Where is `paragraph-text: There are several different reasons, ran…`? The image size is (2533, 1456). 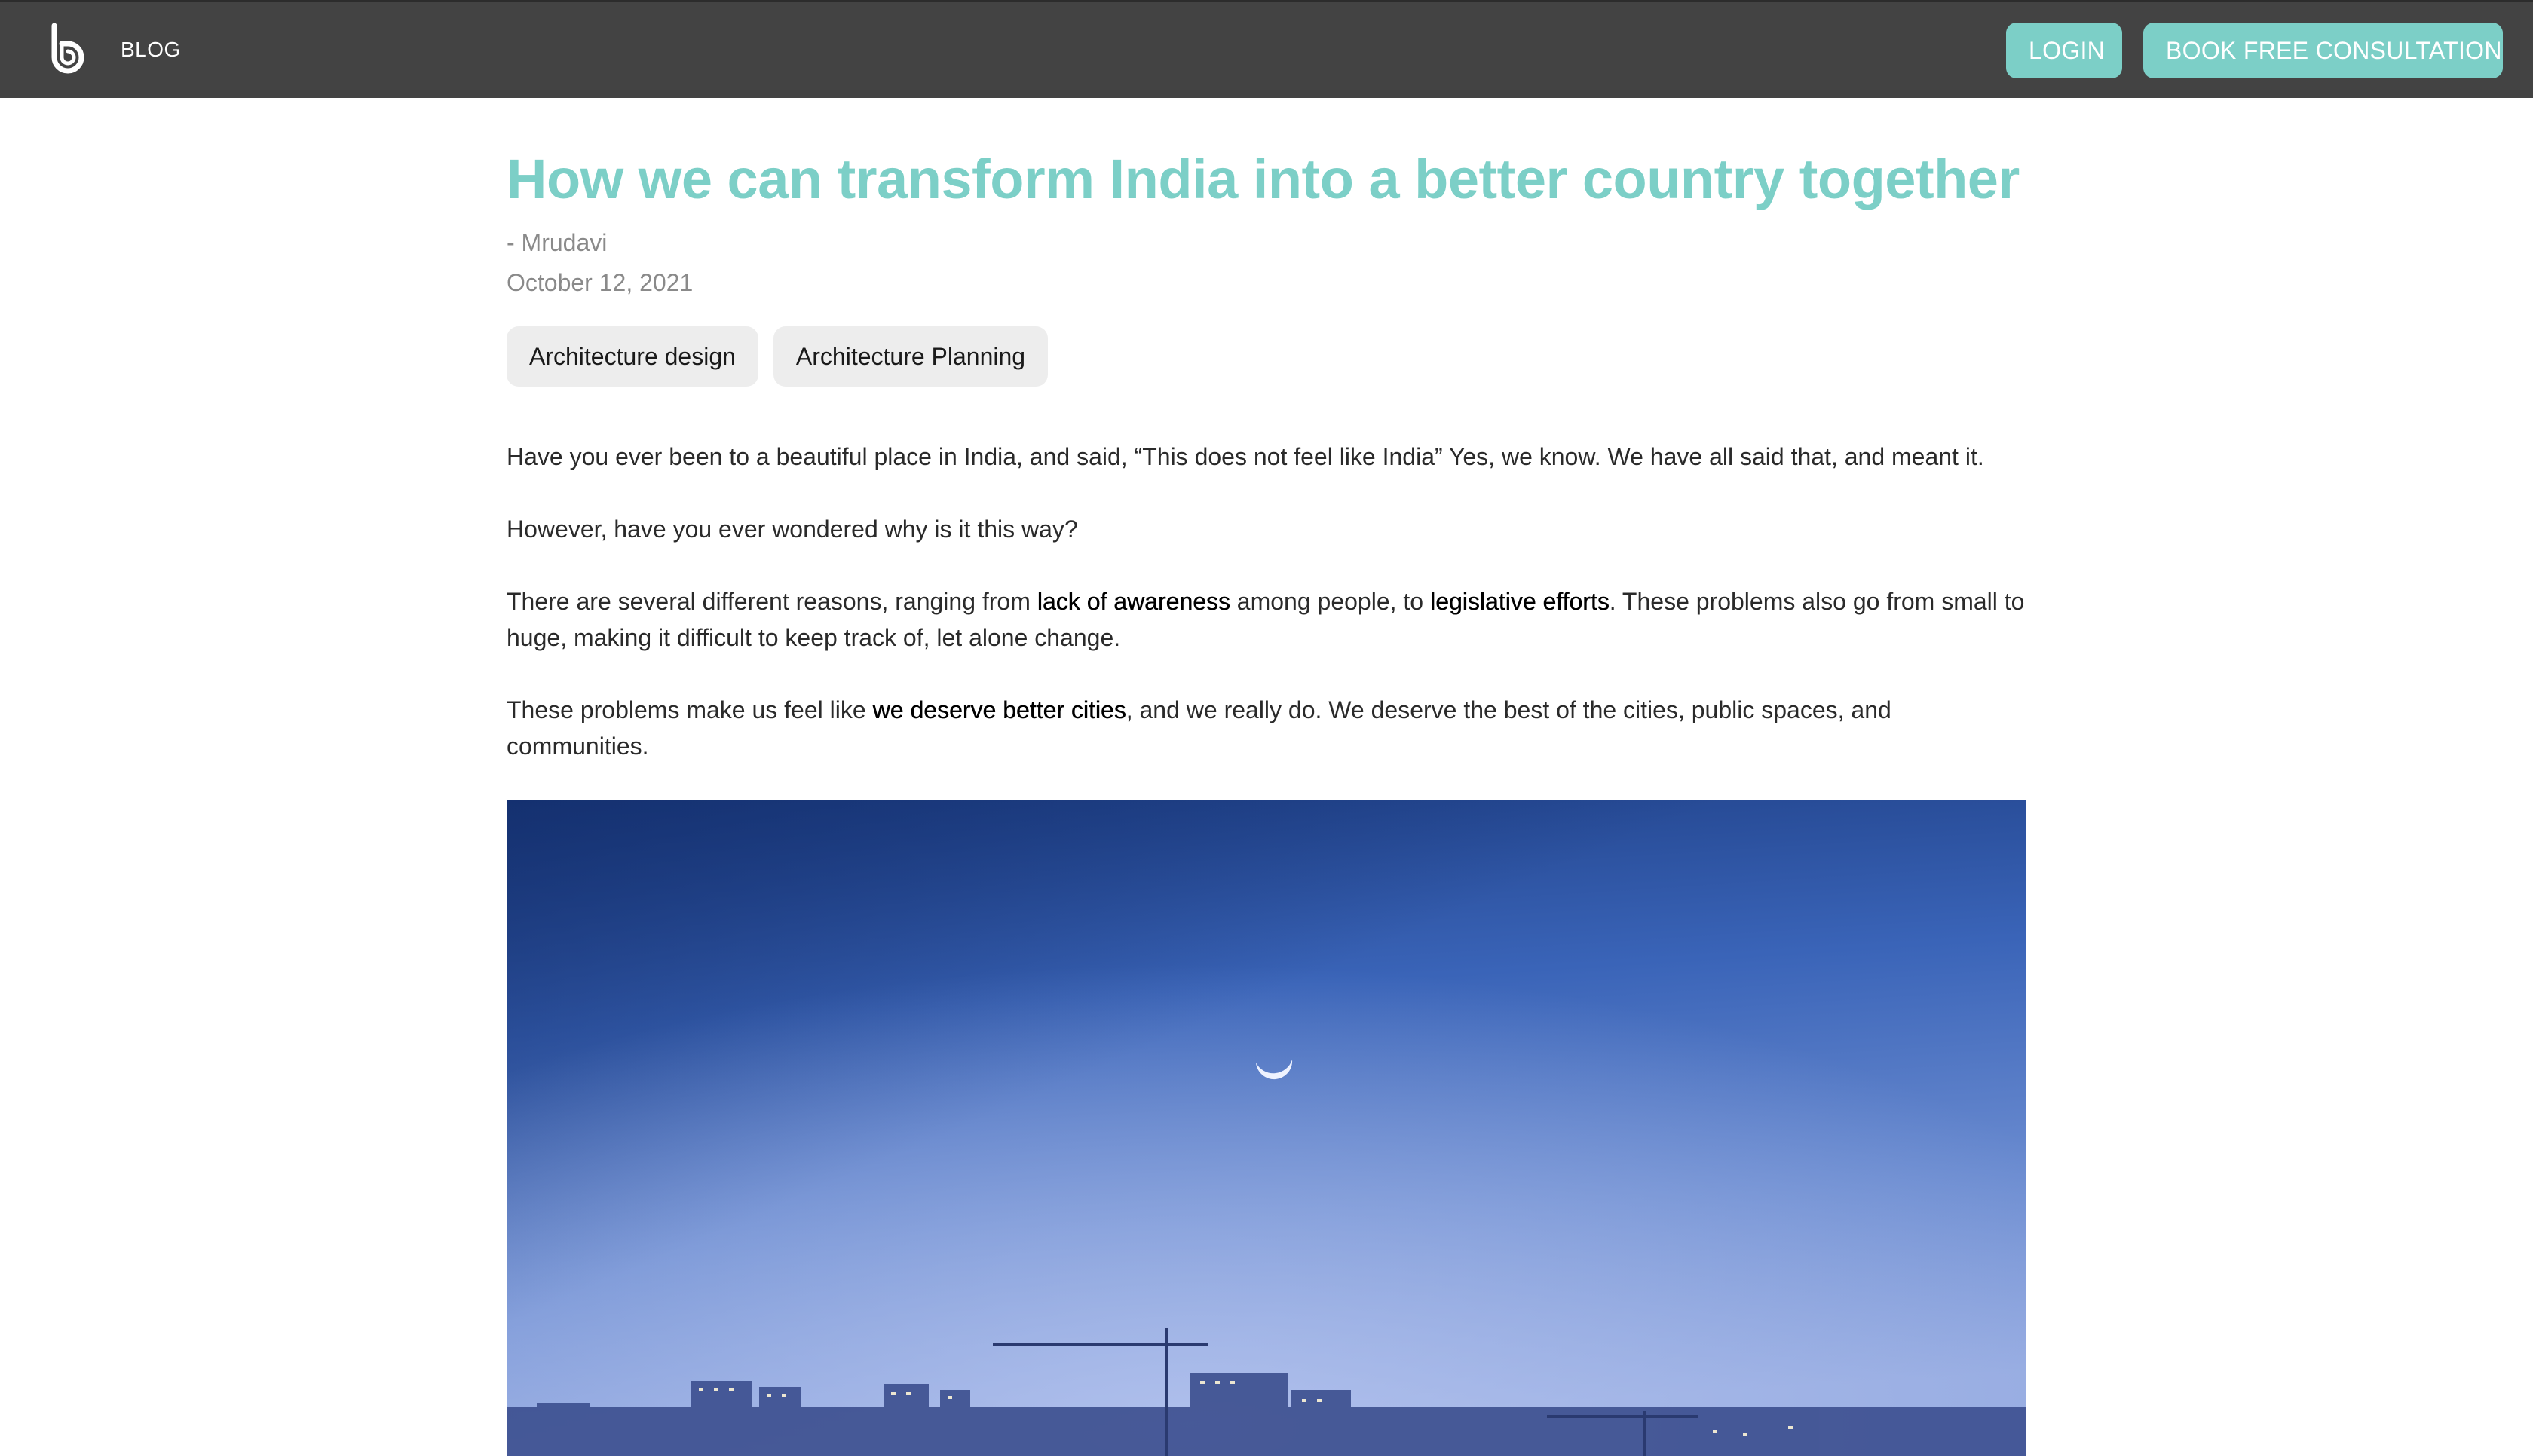 paragraph-text: There are several different reasons, ran… is located at coordinates (772, 601).